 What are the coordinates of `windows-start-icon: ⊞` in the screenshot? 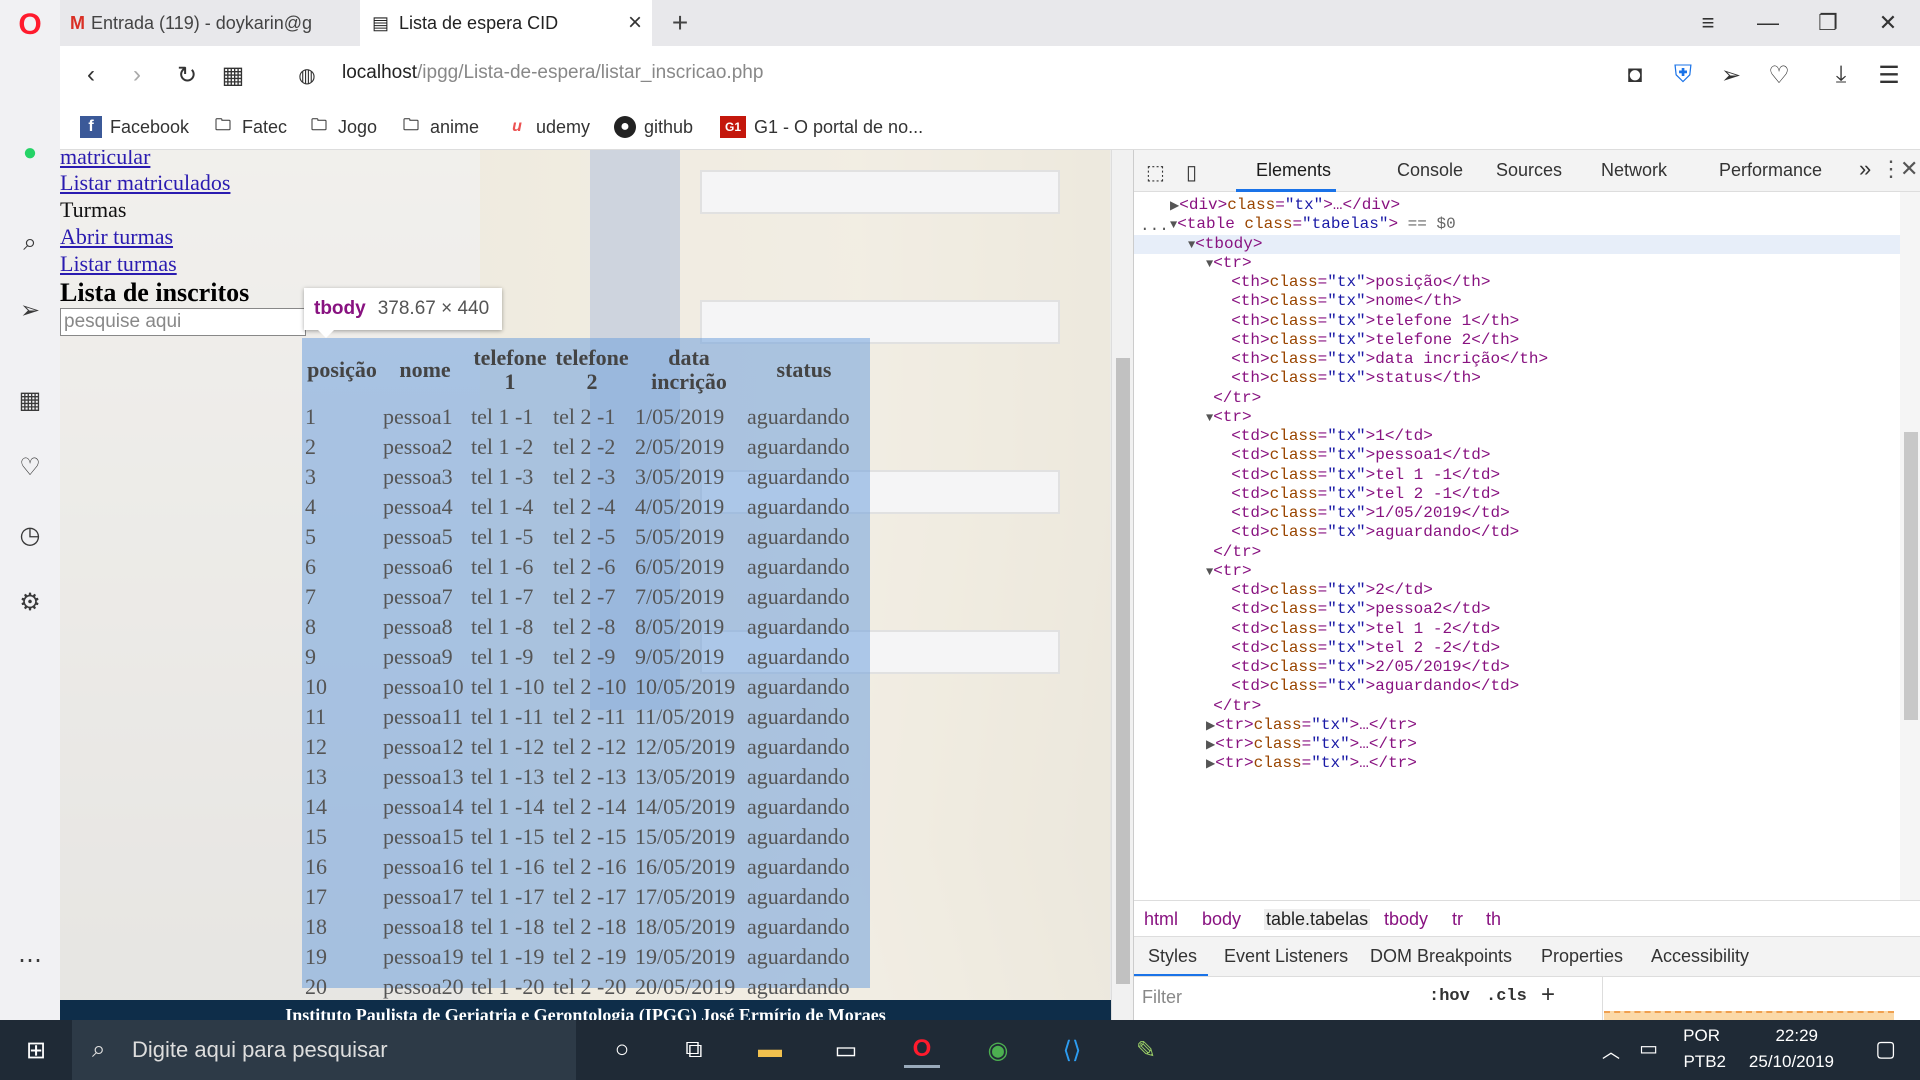 It's located at (36, 1050).